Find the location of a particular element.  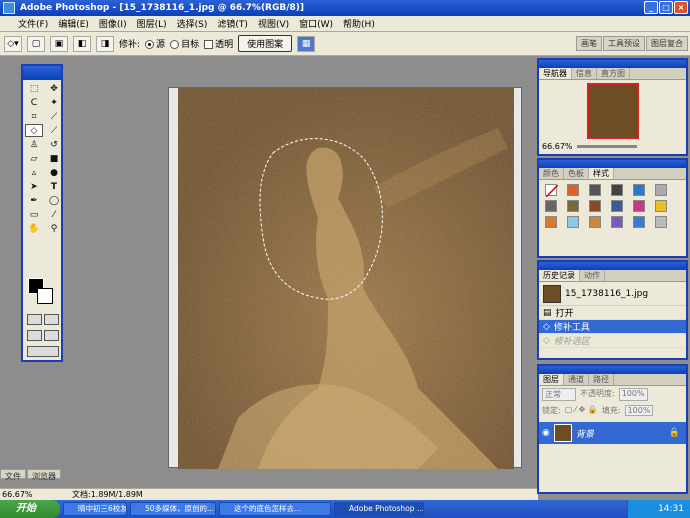

background-color-swatch is located at coordinates (45, 296).